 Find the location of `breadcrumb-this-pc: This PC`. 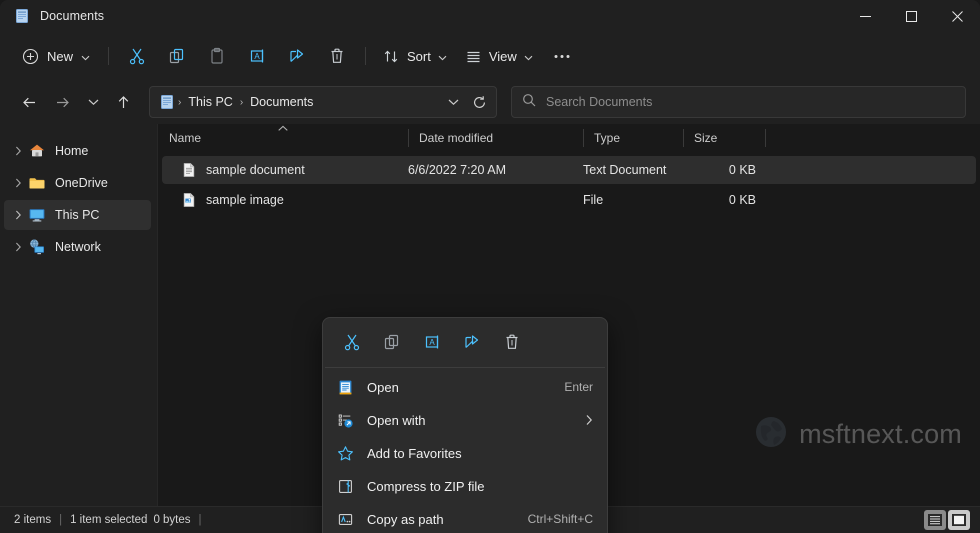

breadcrumb-this-pc: This PC is located at coordinates (210, 102).